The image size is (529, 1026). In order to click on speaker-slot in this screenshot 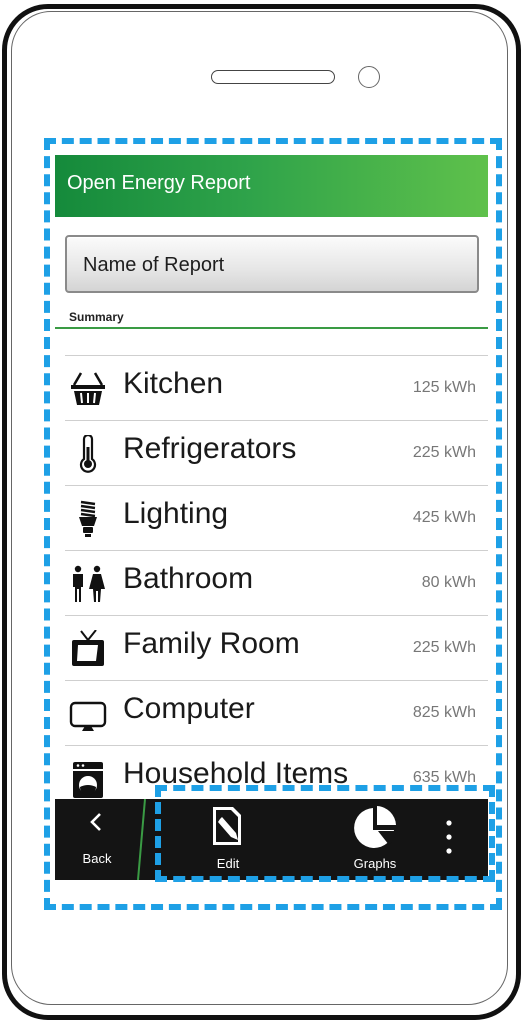, I will do `click(273, 77)`.